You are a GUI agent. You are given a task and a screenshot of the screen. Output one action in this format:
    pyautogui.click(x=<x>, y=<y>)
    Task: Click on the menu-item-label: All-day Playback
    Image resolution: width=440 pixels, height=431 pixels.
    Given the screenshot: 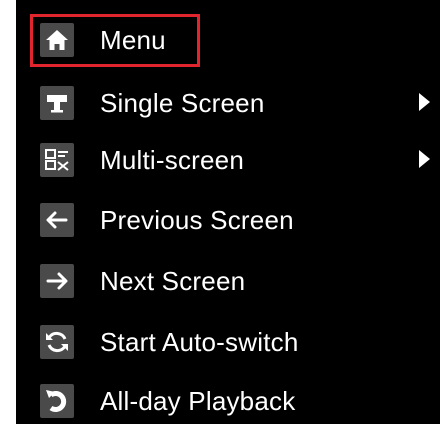 What is the action you would take?
    pyautogui.click(x=198, y=401)
    